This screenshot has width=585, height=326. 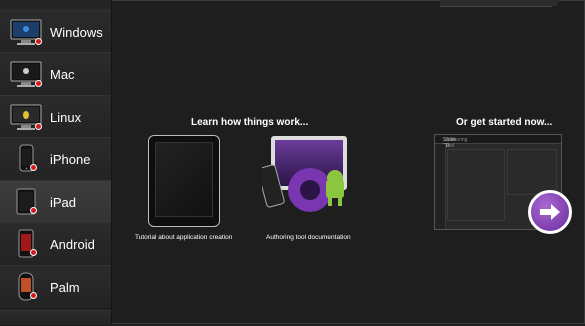 I want to click on sidebar-item-palm: Palm, so click(x=55, y=287).